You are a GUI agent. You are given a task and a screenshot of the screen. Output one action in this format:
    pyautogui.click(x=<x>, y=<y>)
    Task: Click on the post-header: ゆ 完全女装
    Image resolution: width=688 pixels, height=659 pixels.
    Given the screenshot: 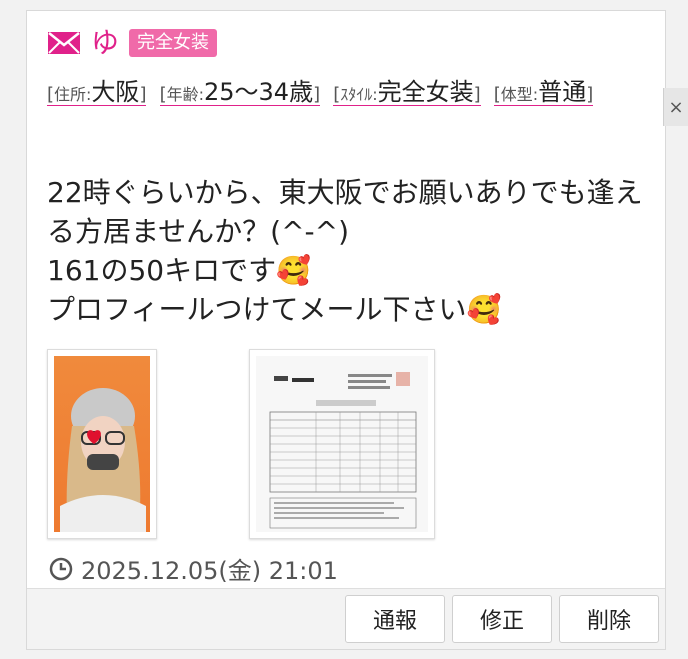 What is the action you would take?
    pyautogui.click(x=132, y=43)
    